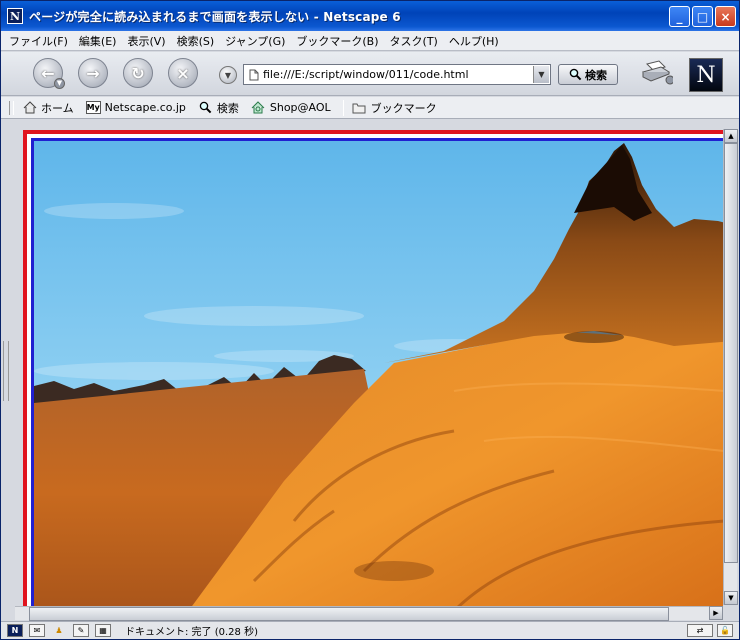 Image resolution: width=740 pixels, height=640 pixels. What do you see at coordinates (59, 630) in the screenshot?
I see `instant-messenger-icon: ♟` at bounding box center [59, 630].